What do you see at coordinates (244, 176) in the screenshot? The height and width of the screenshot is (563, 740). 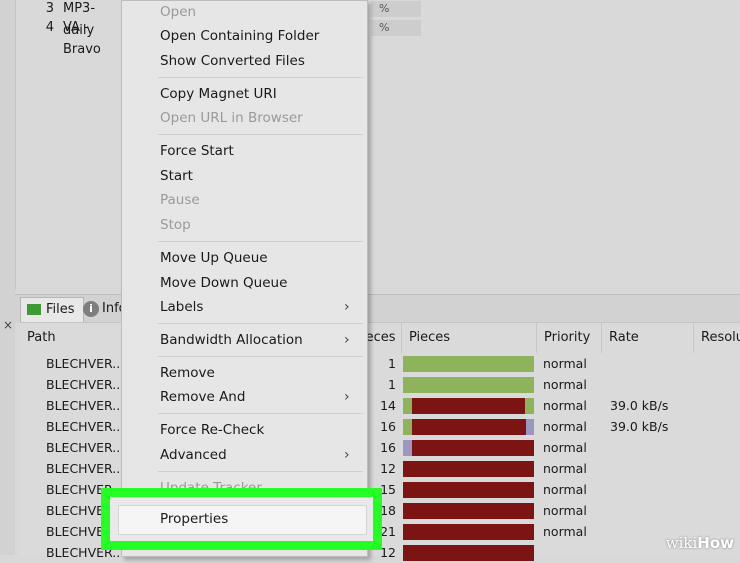 I see `menu-item-start: Start` at bounding box center [244, 176].